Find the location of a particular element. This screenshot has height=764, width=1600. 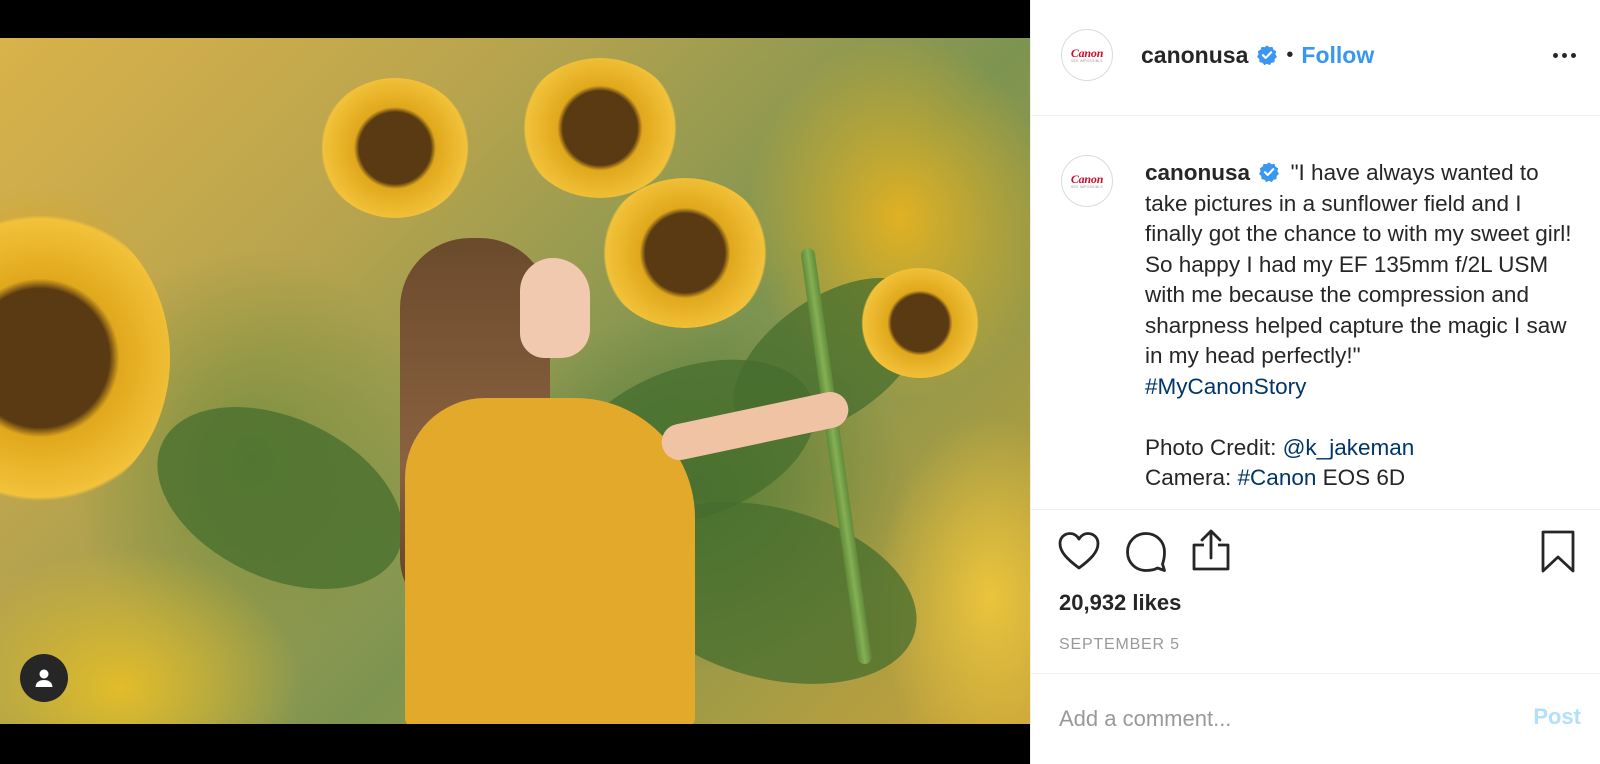

header-account-line: canonusa • Follow is located at coordinates (1257, 55).